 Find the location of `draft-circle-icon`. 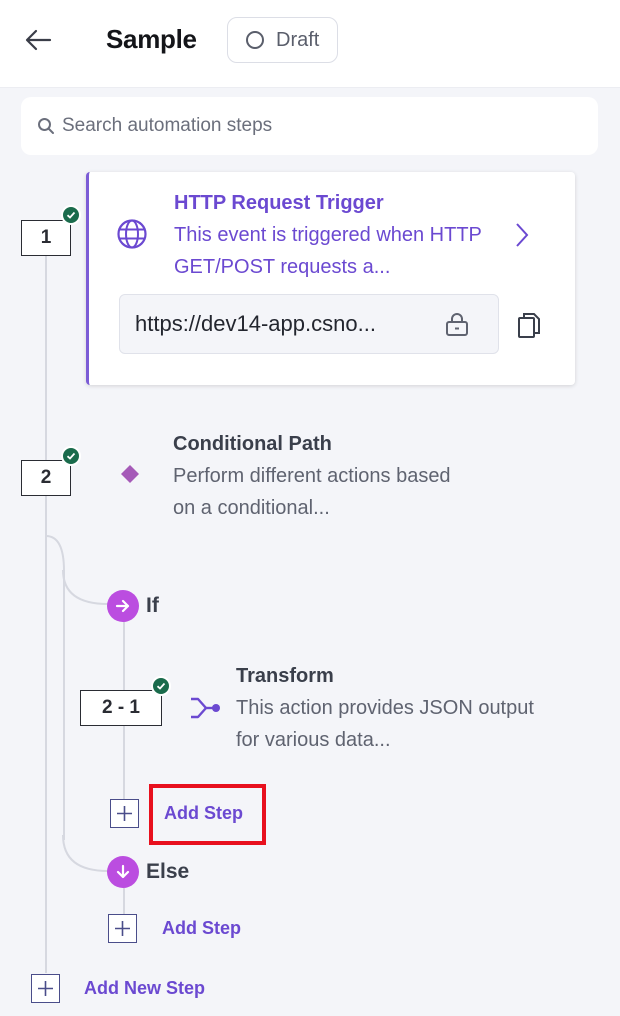

draft-circle-icon is located at coordinates (255, 40).